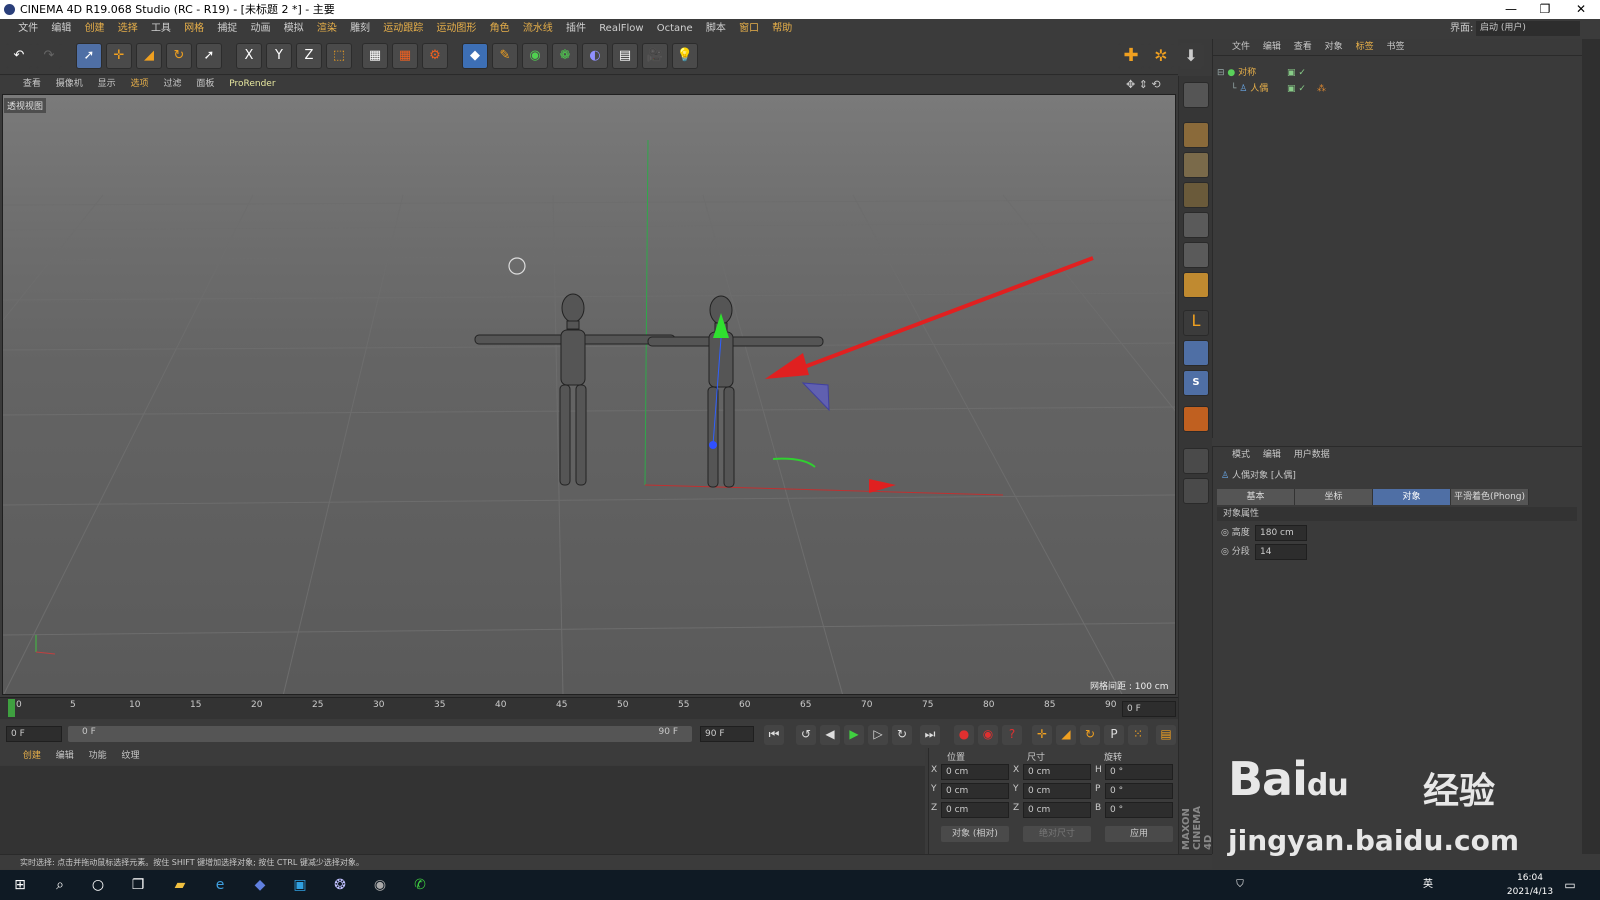  I want to click on material-menu-edit: 编辑, so click(65, 756).